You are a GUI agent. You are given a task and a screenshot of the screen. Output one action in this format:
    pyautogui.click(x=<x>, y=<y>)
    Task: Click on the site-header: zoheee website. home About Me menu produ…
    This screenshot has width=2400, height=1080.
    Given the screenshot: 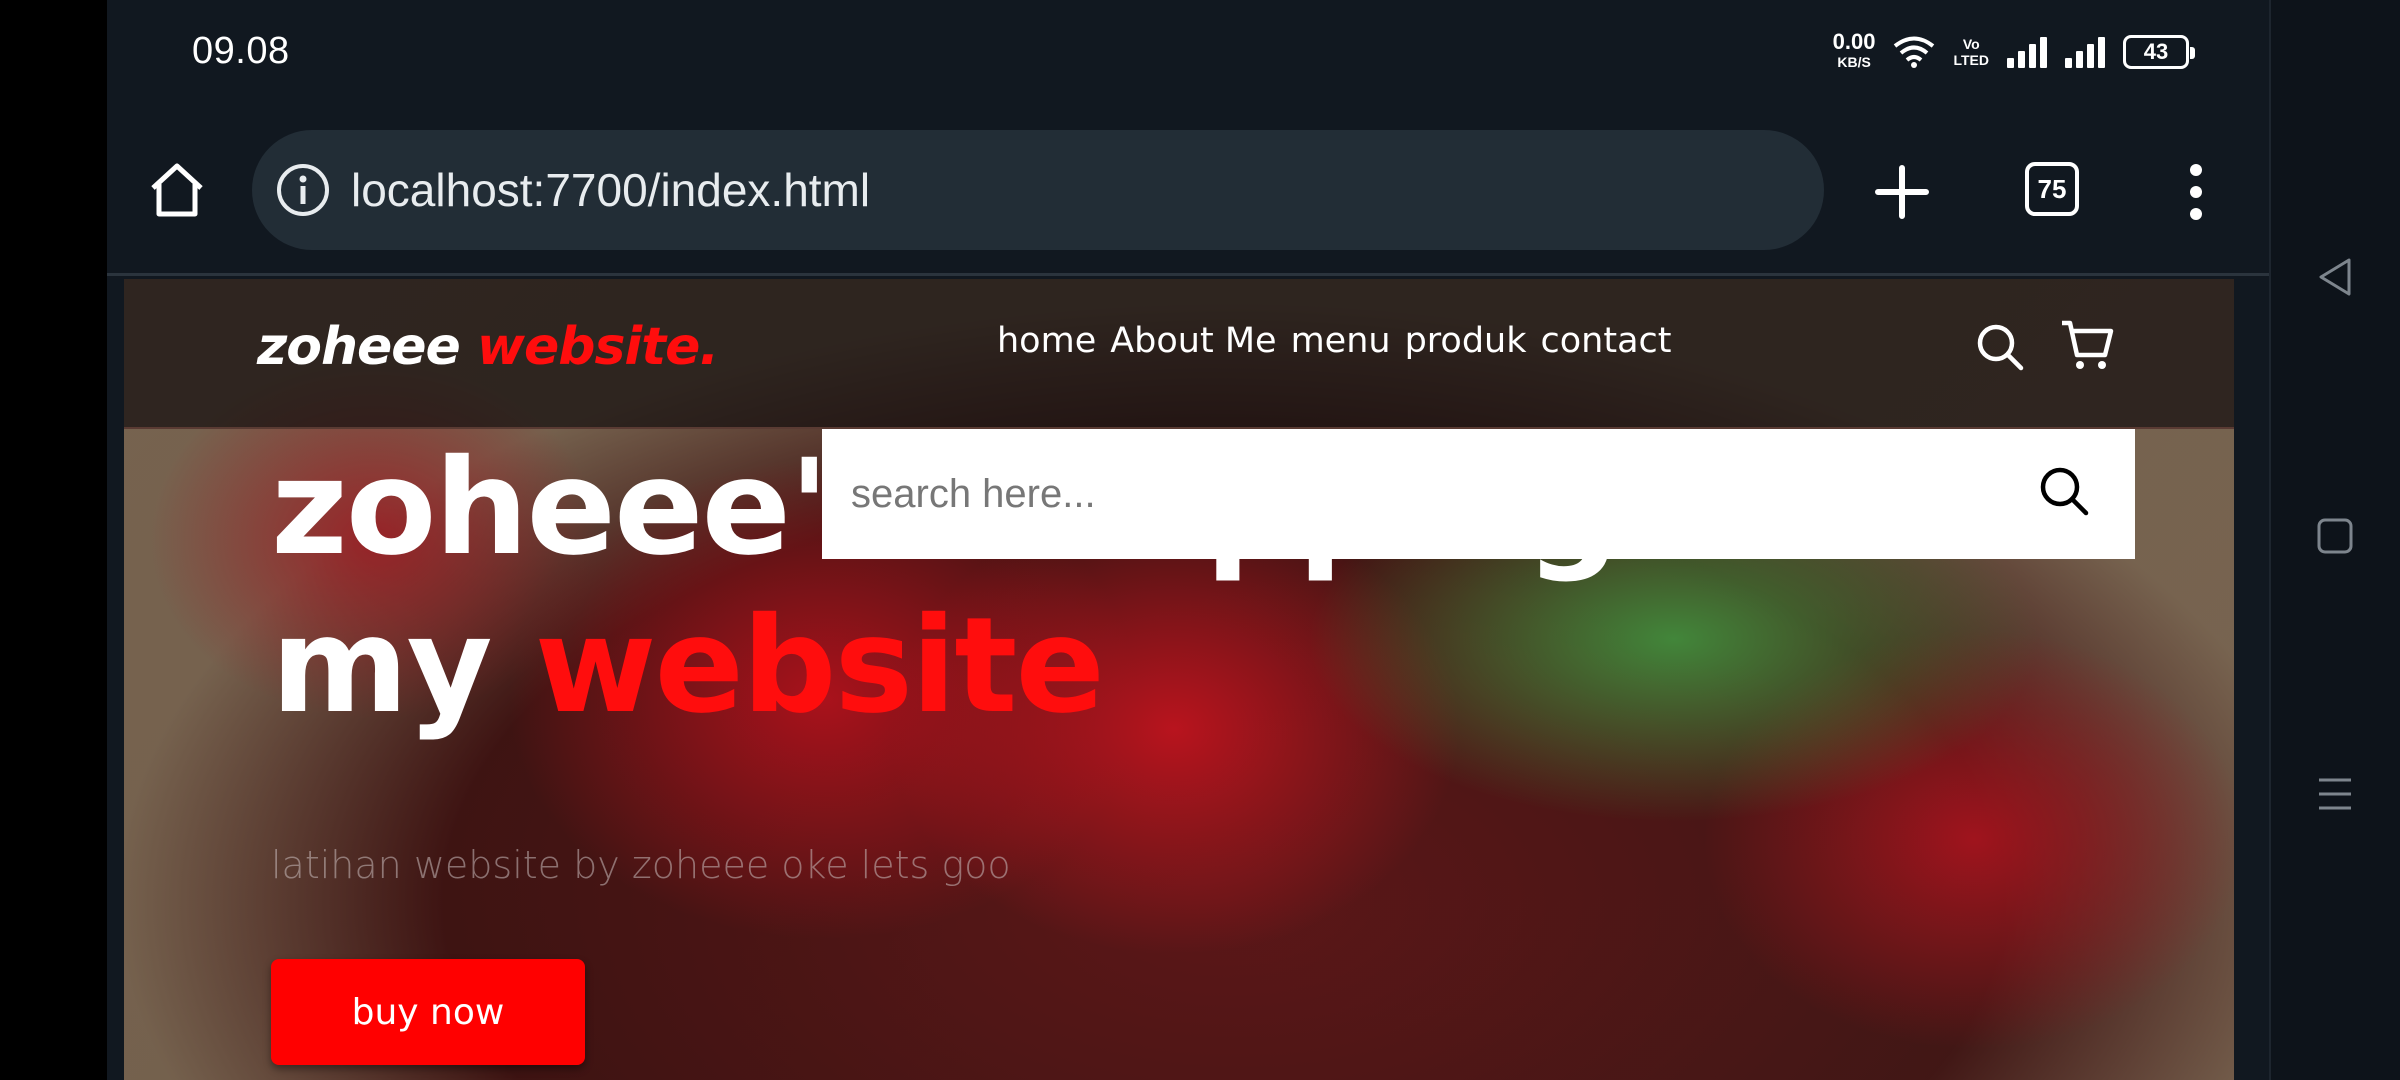 What is the action you would take?
    pyautogui.click(x=1179, y=354)
    